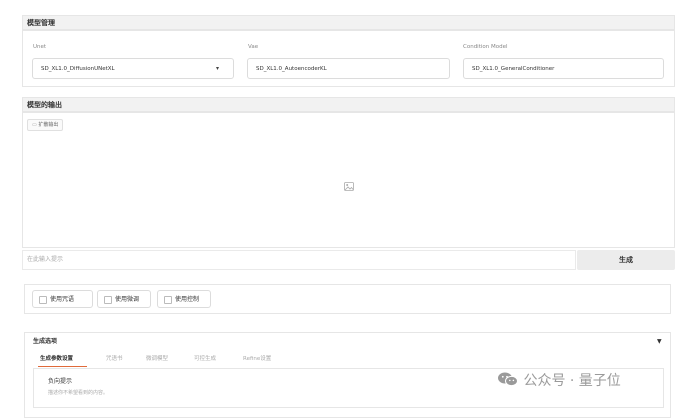 The width and height of the screenshot is (700, 418). I want to click on use-finetune-checkbox: 使用微调, so click(124, 299).